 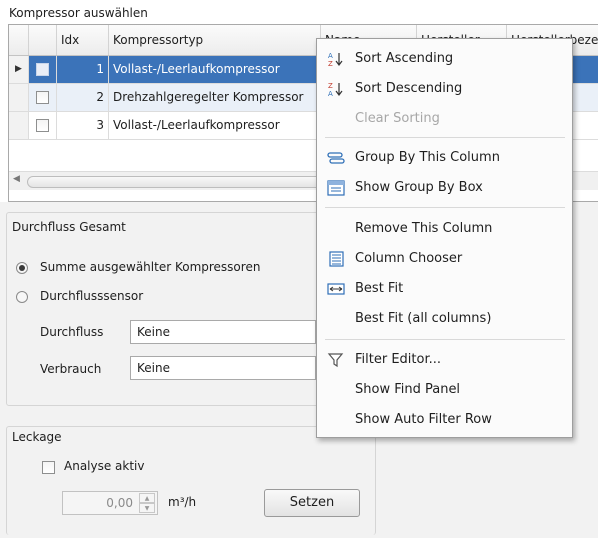 What do you see at coordinates (312, 503) in the screenshot?
I see `set-button: Setzen` at bounding box center [312, 503].